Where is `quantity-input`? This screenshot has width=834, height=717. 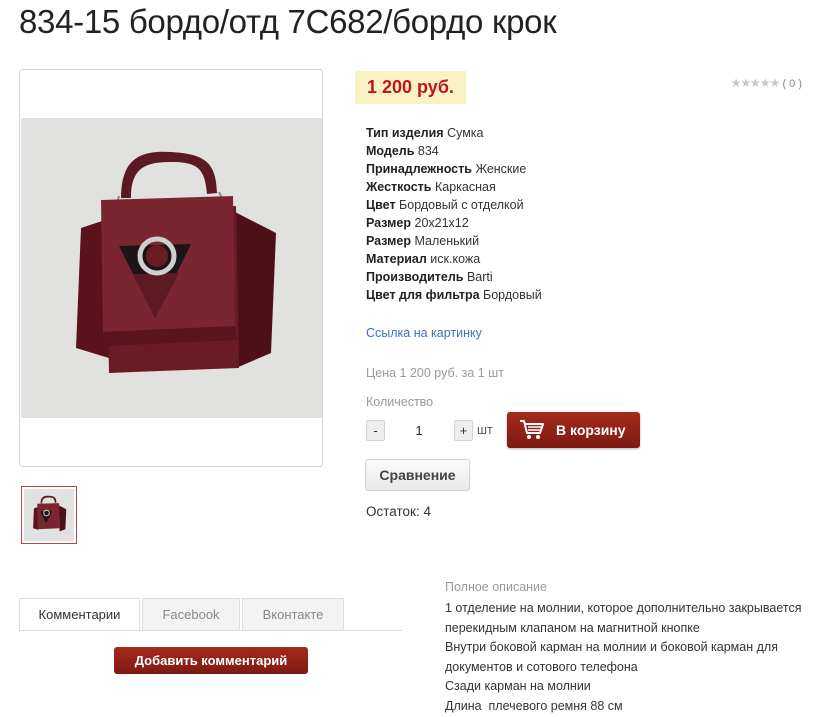 quantity-input is located at coordinates (419, 430).